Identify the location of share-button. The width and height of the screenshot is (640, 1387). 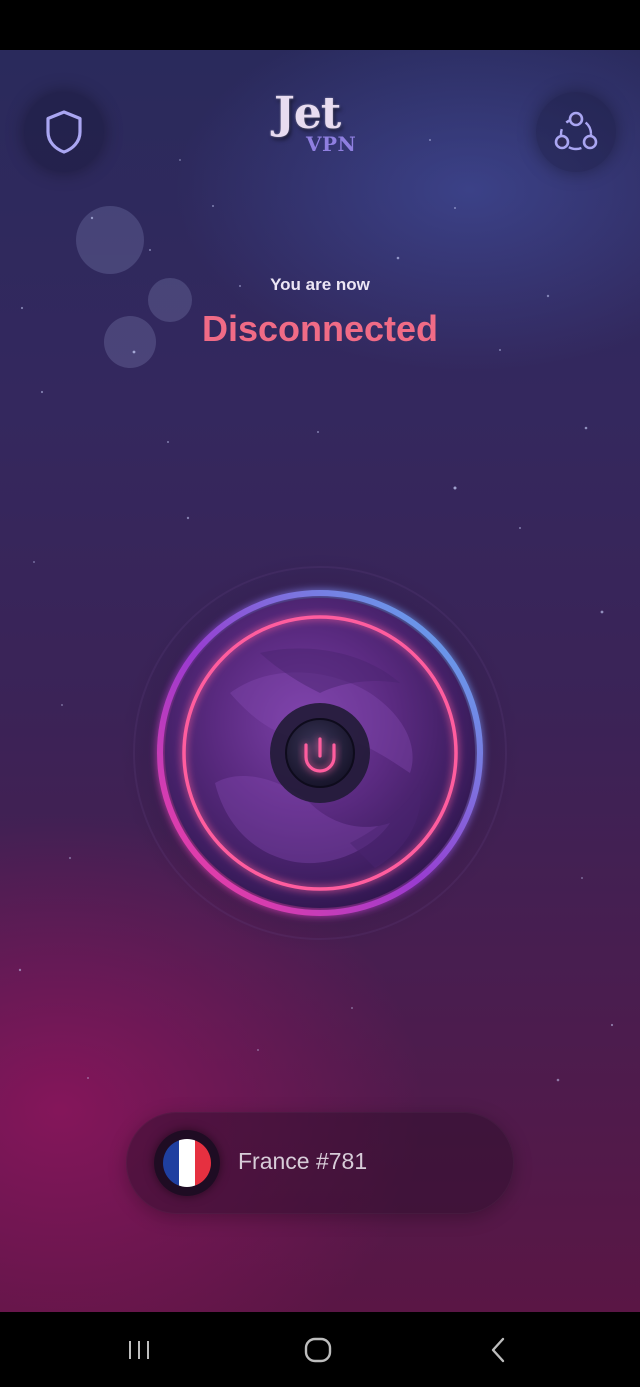
(576, 132).